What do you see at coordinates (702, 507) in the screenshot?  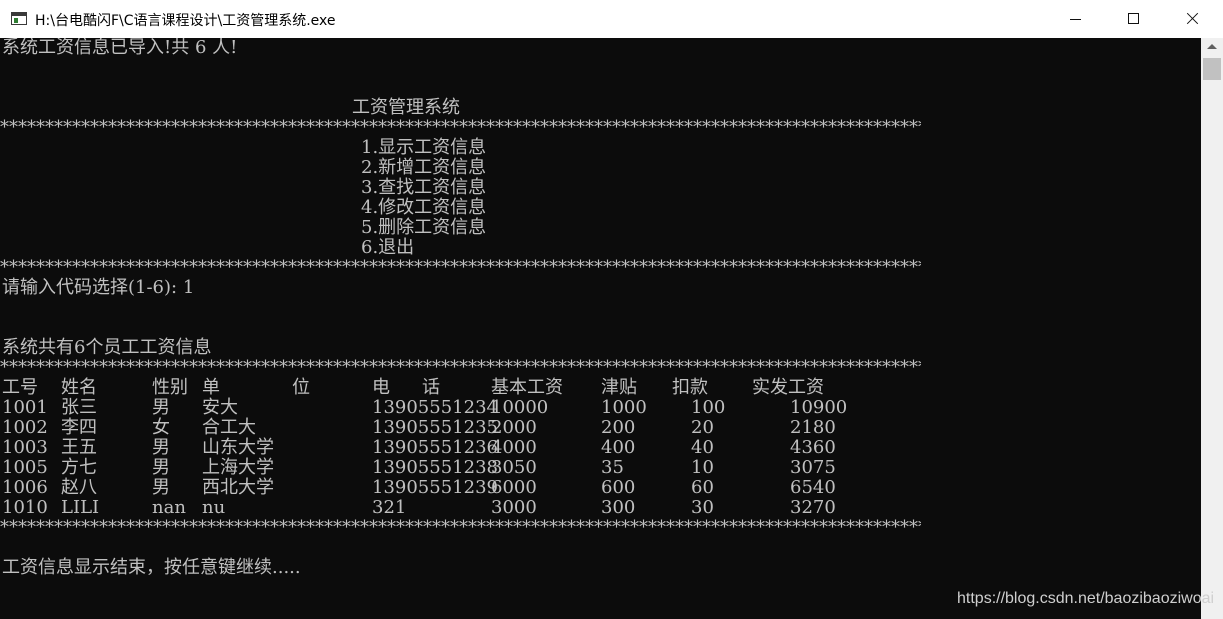 I see `cell-deduction: 30` at bounding box center [702, 507].